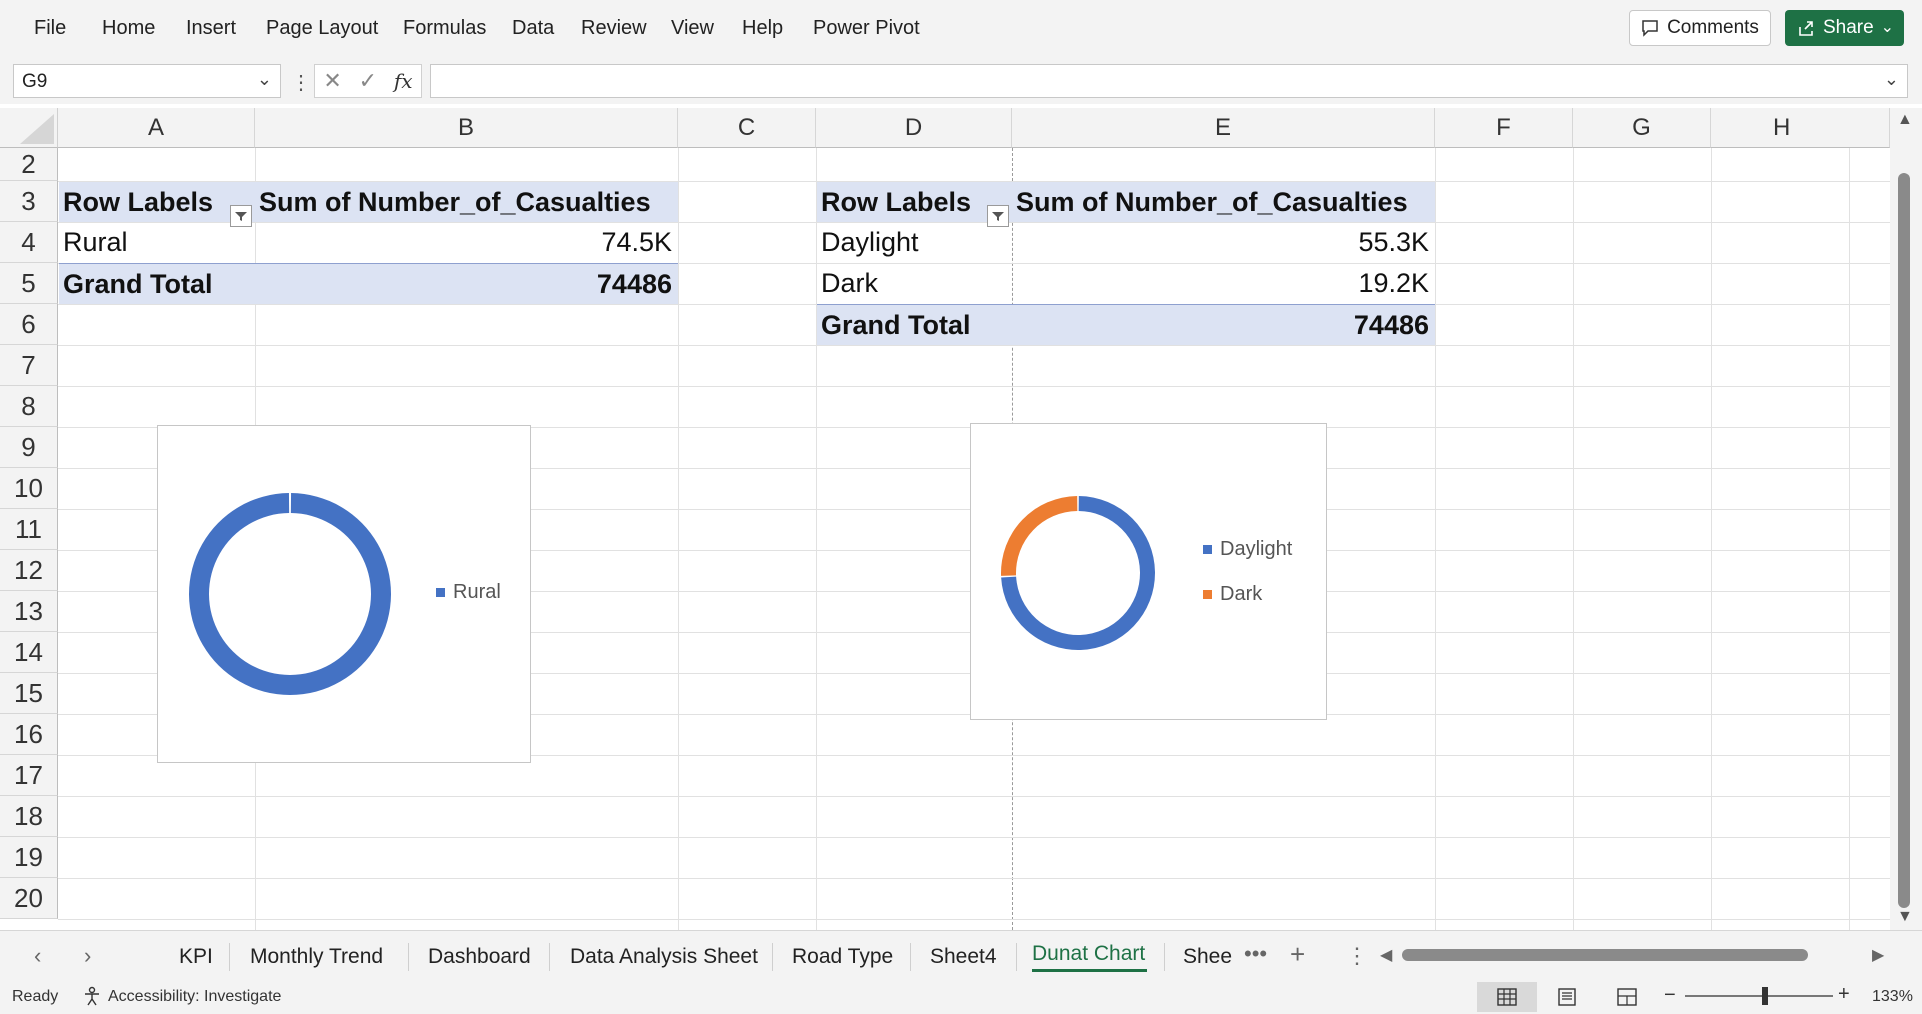 This screenshot has height=1014, width=1922. What do you see at coordinates (29, 857) in the screenshot?
I see `row-header-19: 19` at bounding box center [29, 857].